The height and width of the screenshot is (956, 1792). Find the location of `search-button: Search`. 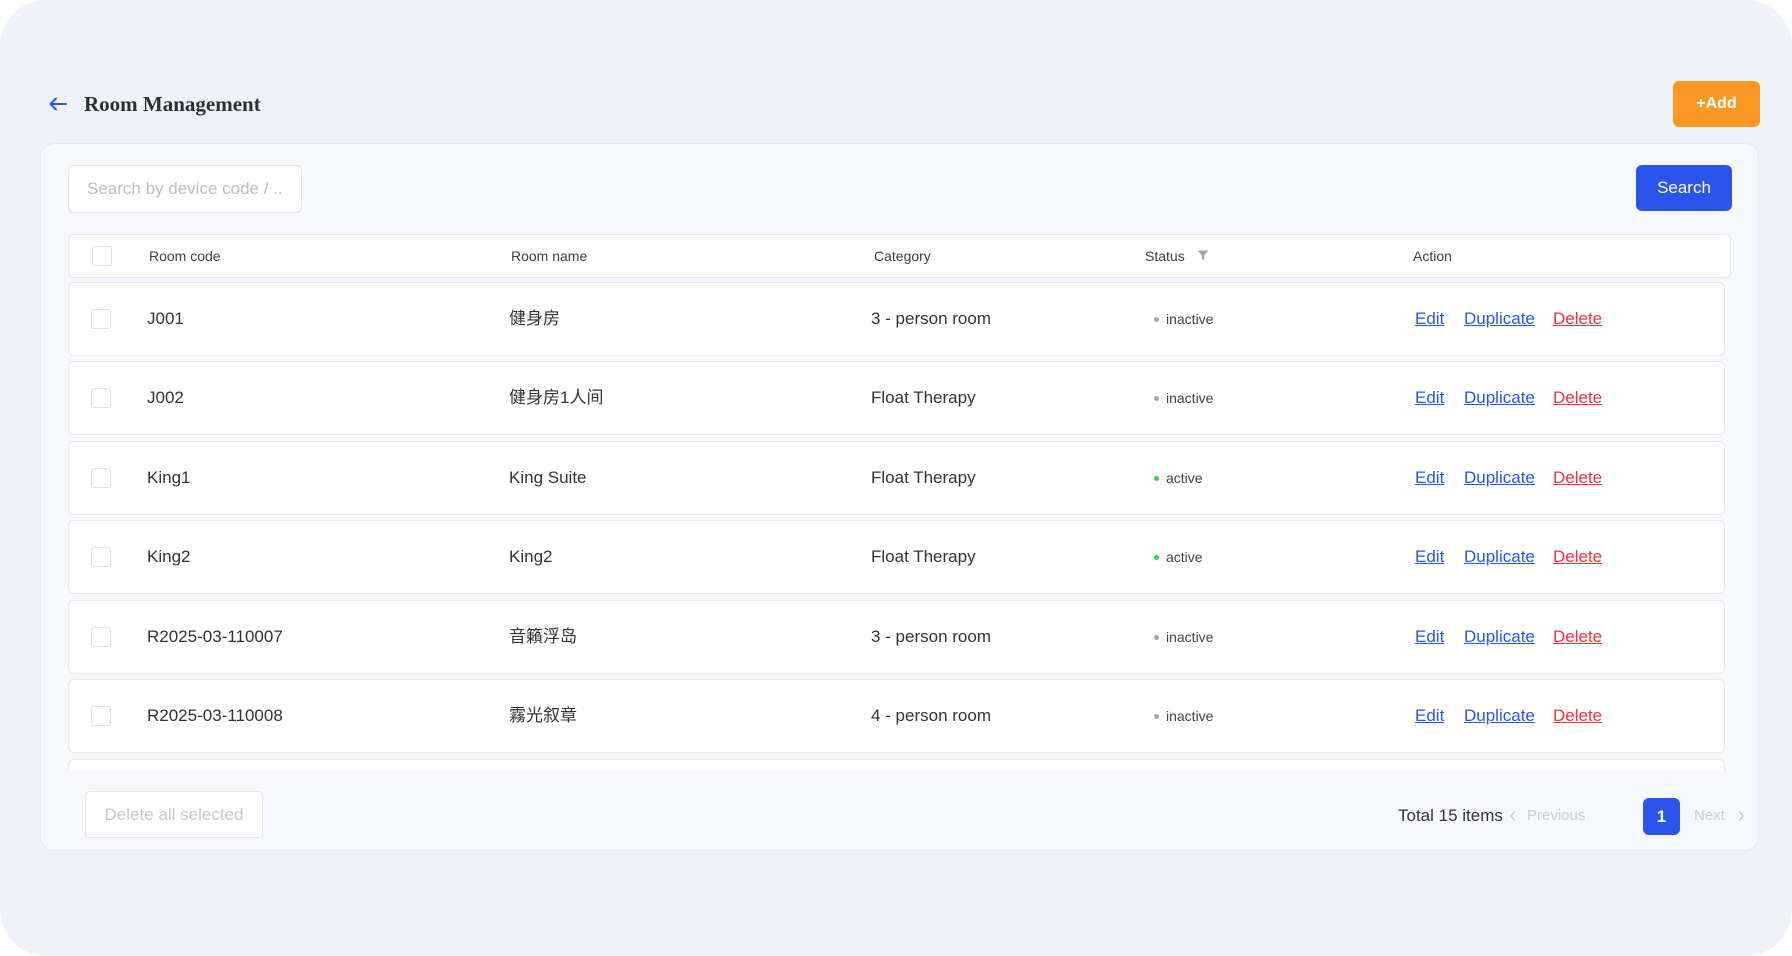

search-button: Search is located at coordinates (1684, 188).